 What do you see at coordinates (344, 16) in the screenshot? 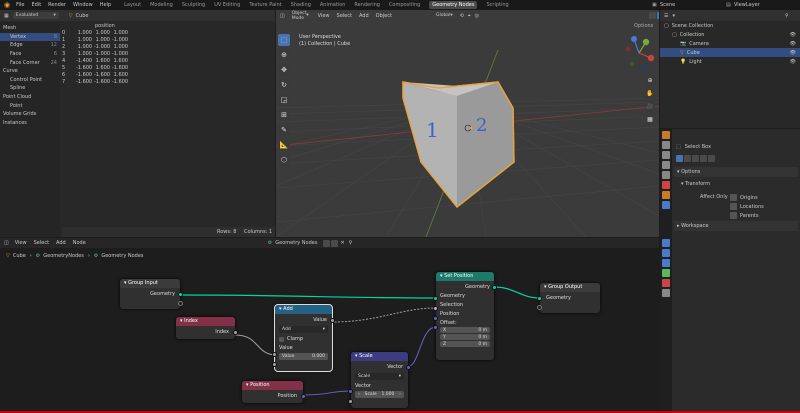
I see `viewport-menu-select: Select` at bounding box center [344, 16].